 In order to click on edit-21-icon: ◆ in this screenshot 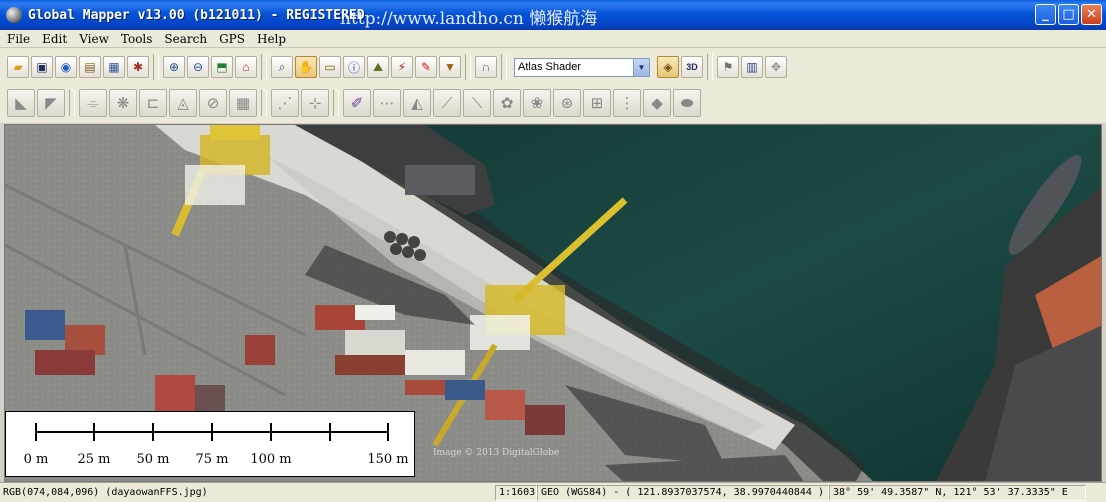, I will do `click(657, 103)`.